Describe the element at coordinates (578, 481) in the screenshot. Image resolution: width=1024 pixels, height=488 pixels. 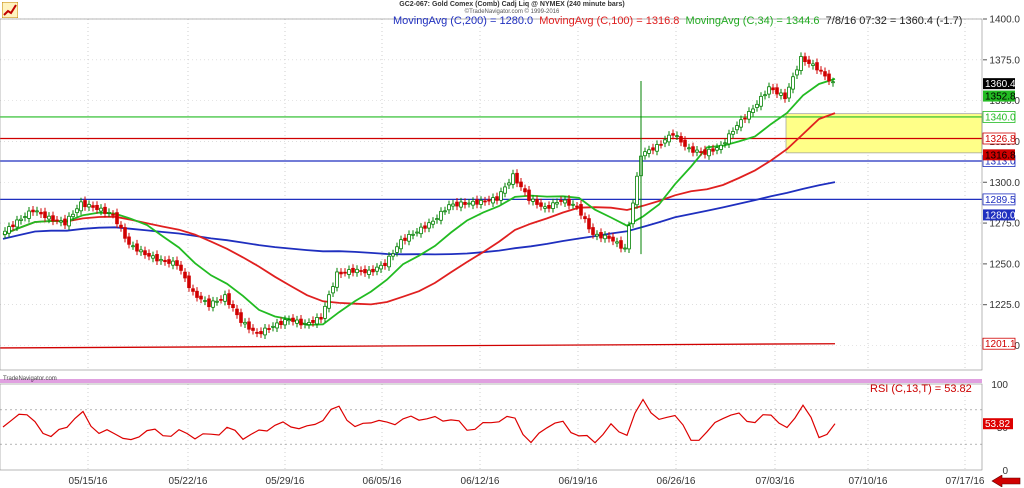
I see `x-tick-label: 06/19/16` at that location.